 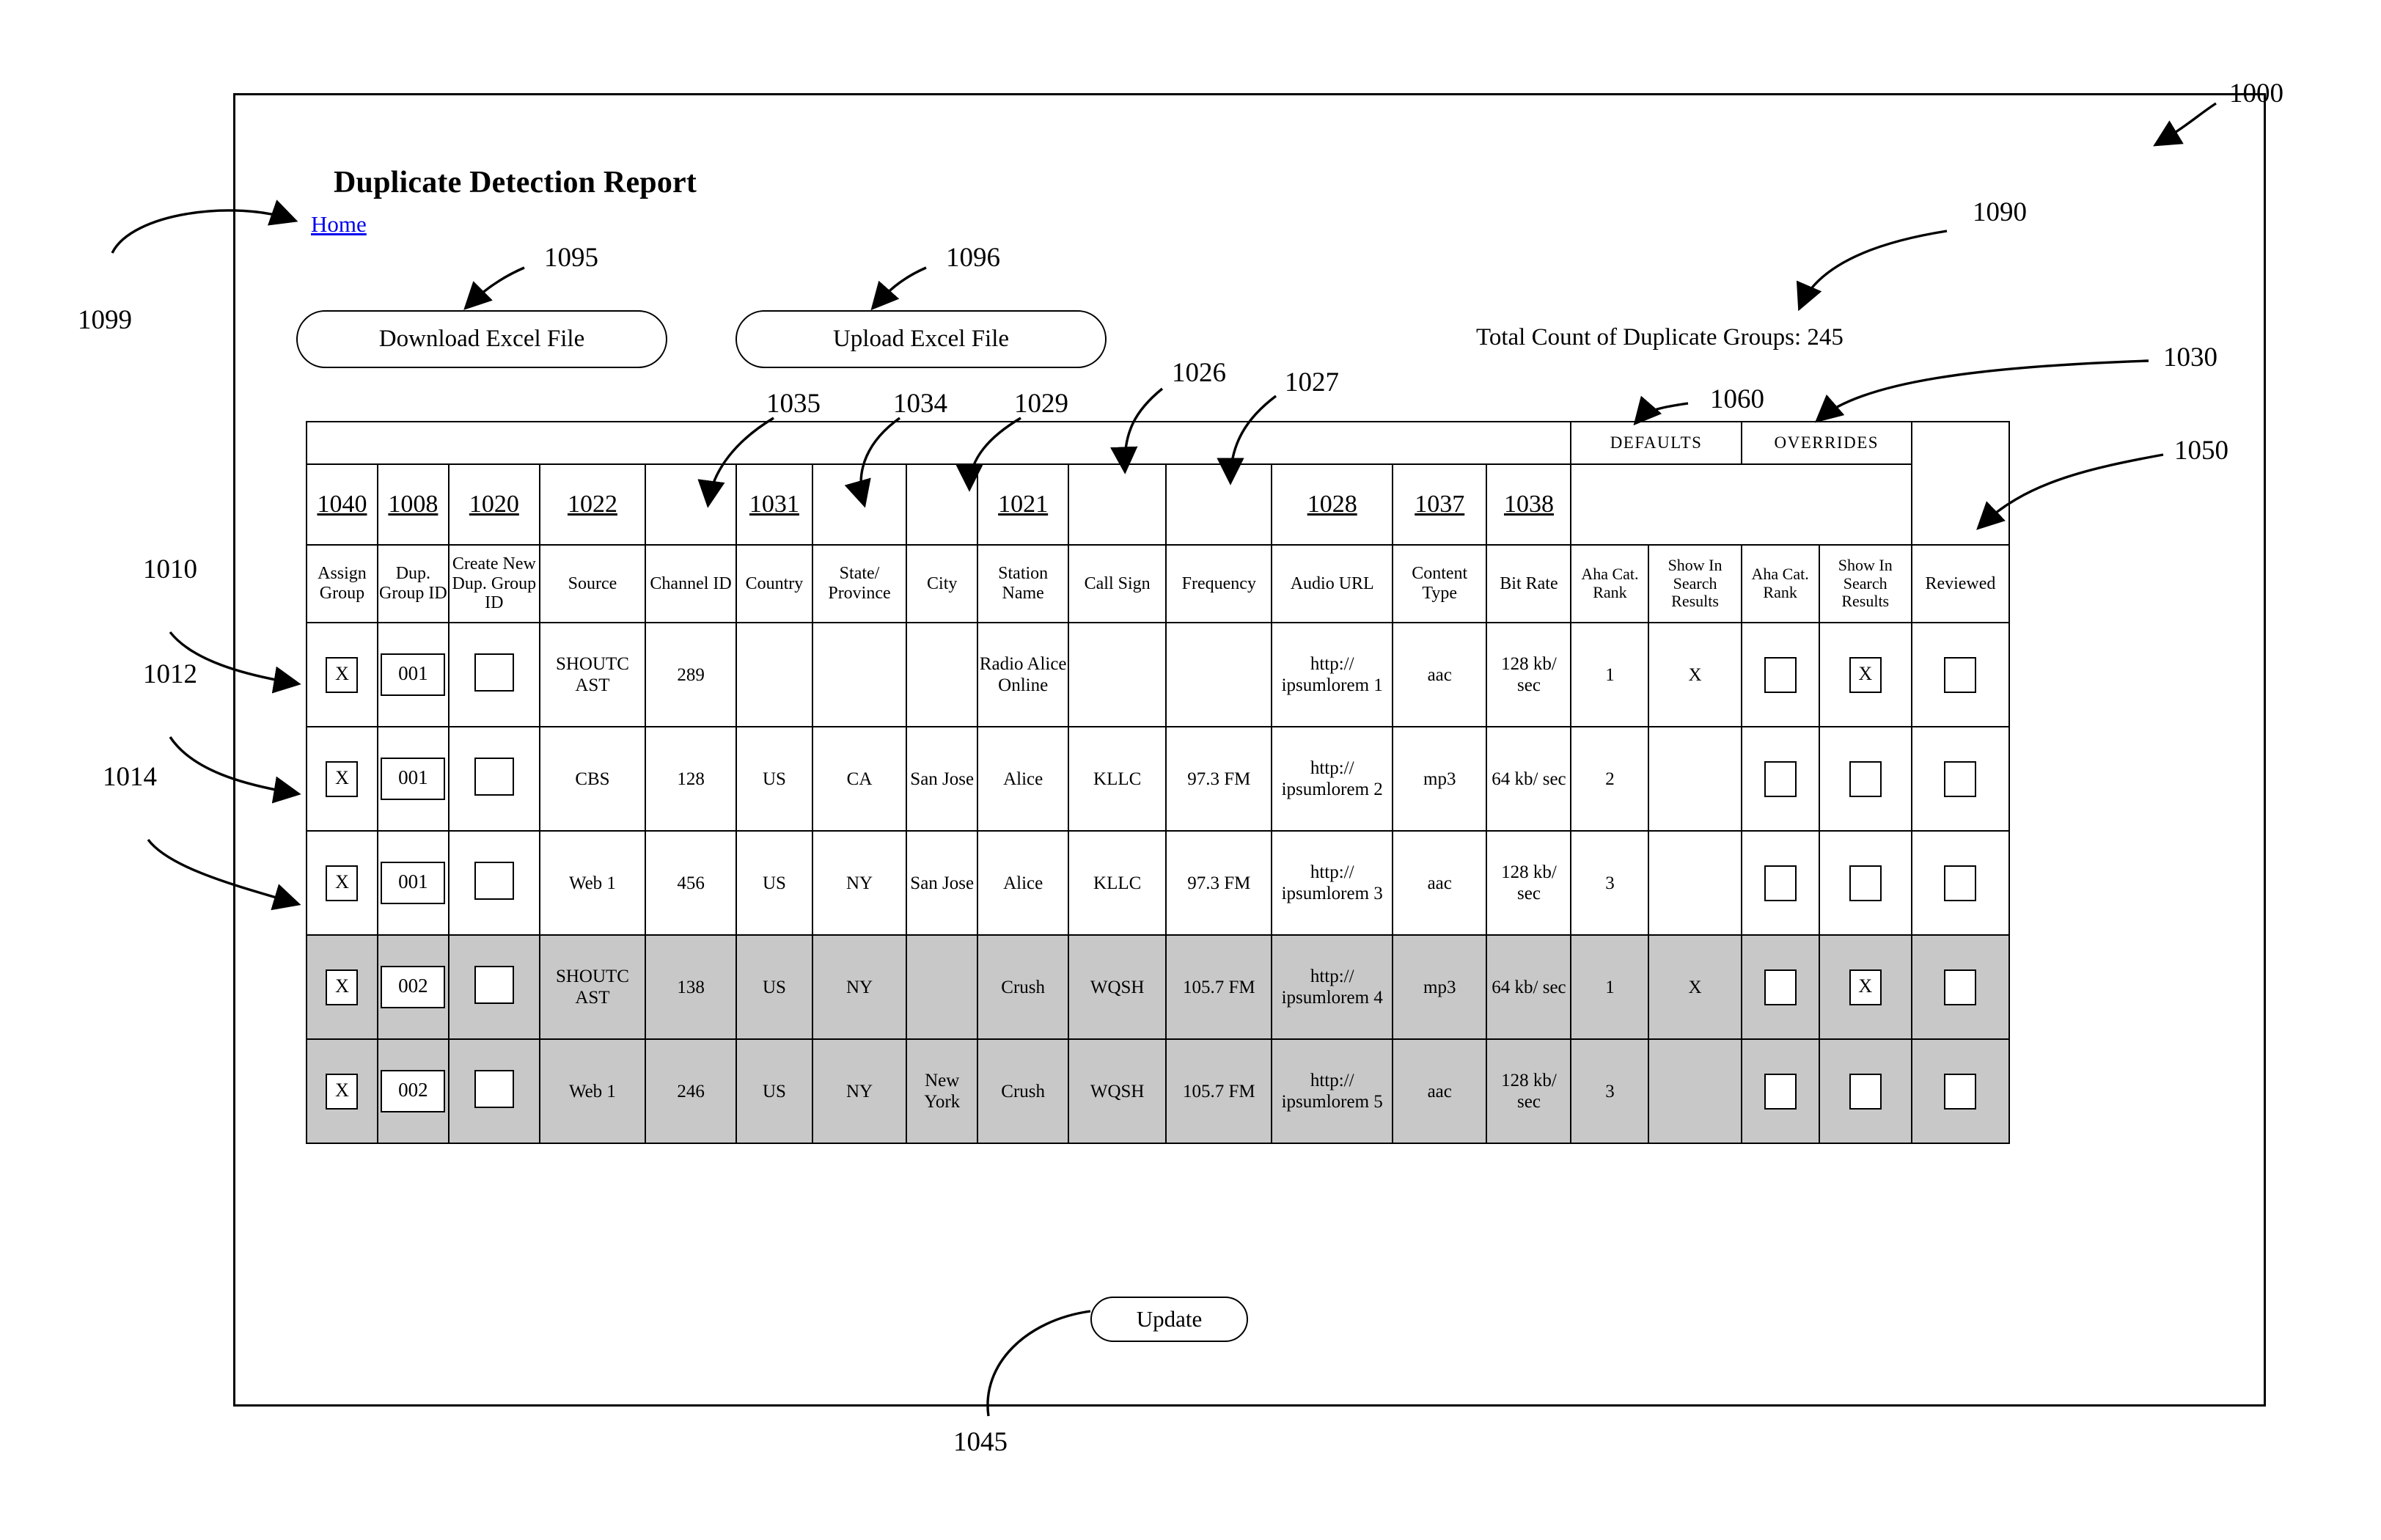 What do you see at coordinates (1332, 583) in the screenshot?
I see `col-audio-url: Audio URL` at bounding box center [1332, 583].